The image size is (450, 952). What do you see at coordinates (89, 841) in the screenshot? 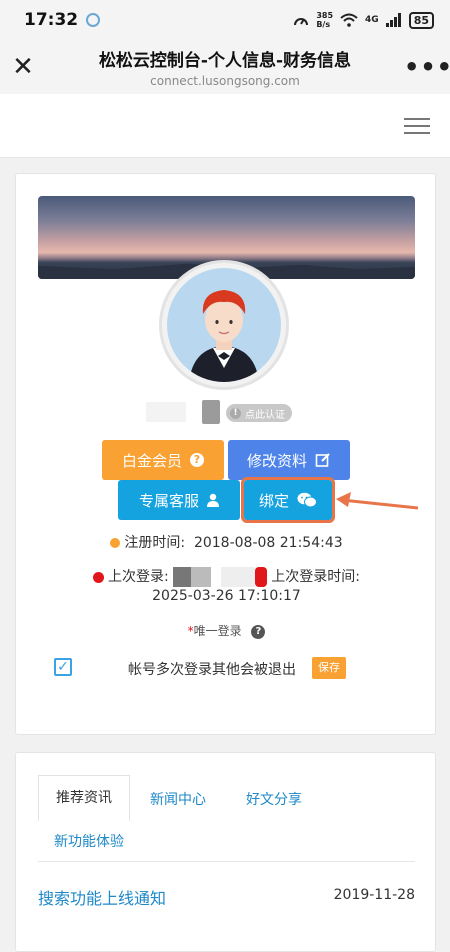
I see `tab-new-features: 新功能体验` at bounding box center [89, 841].